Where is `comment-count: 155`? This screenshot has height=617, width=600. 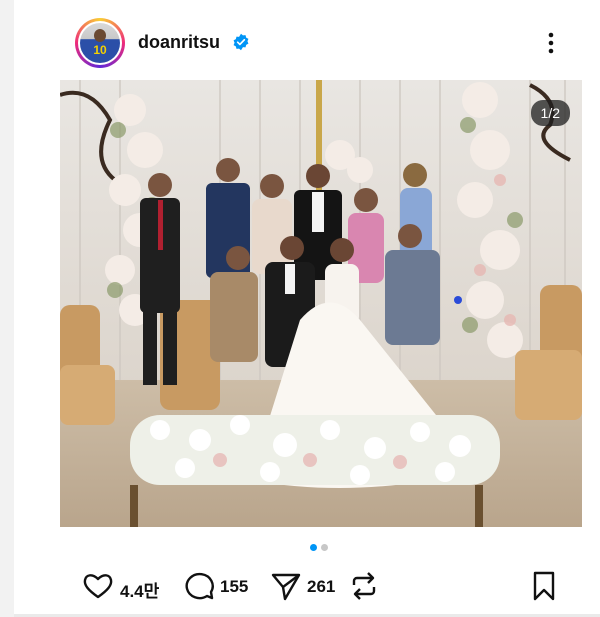
comment-count: 155 is located at coordinates (234, 587).